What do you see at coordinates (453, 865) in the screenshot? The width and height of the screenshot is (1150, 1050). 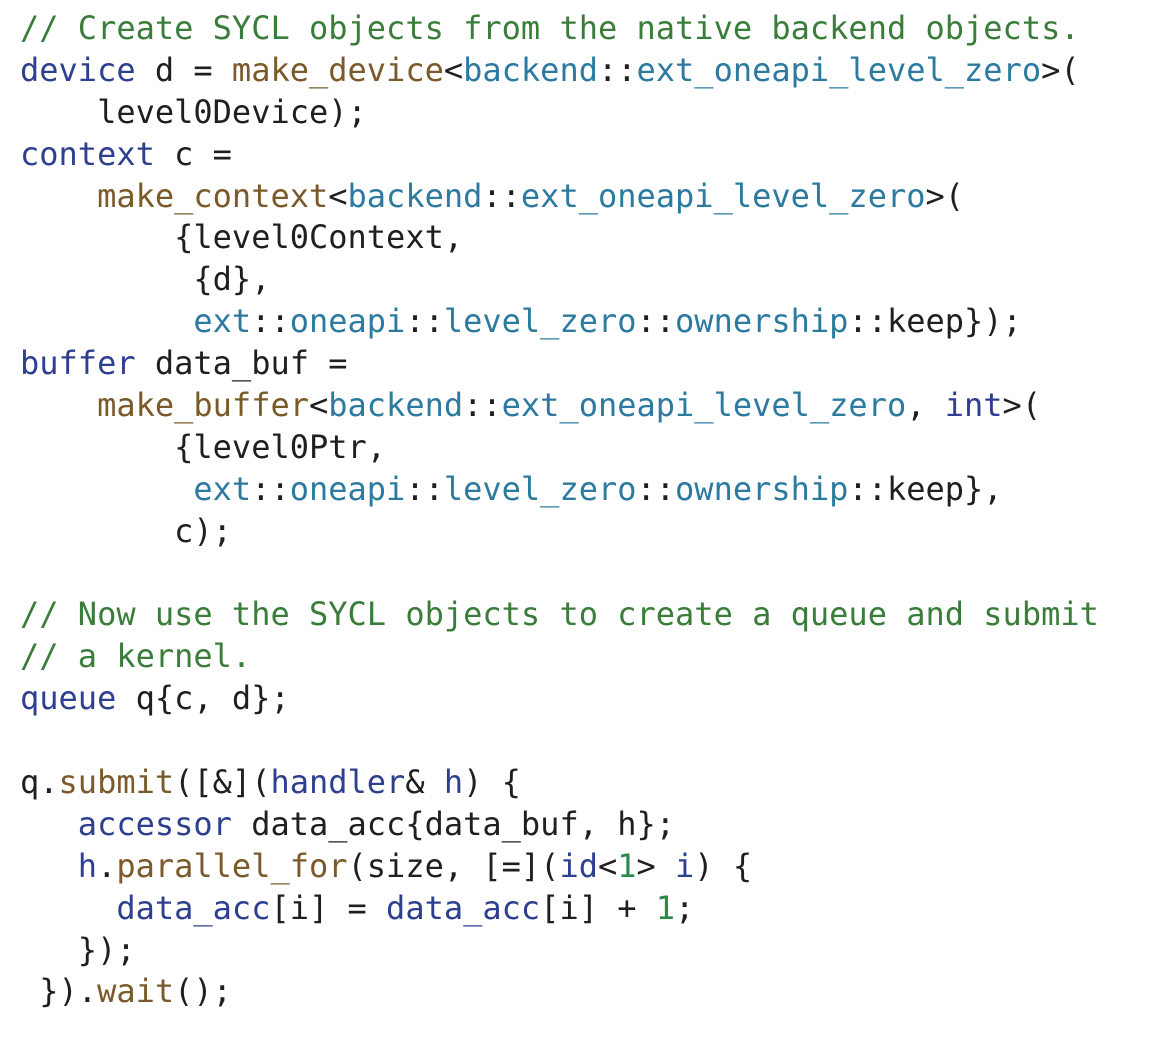 I see `code-token-plain: (size, [=](` at bounding box center [453, 865].